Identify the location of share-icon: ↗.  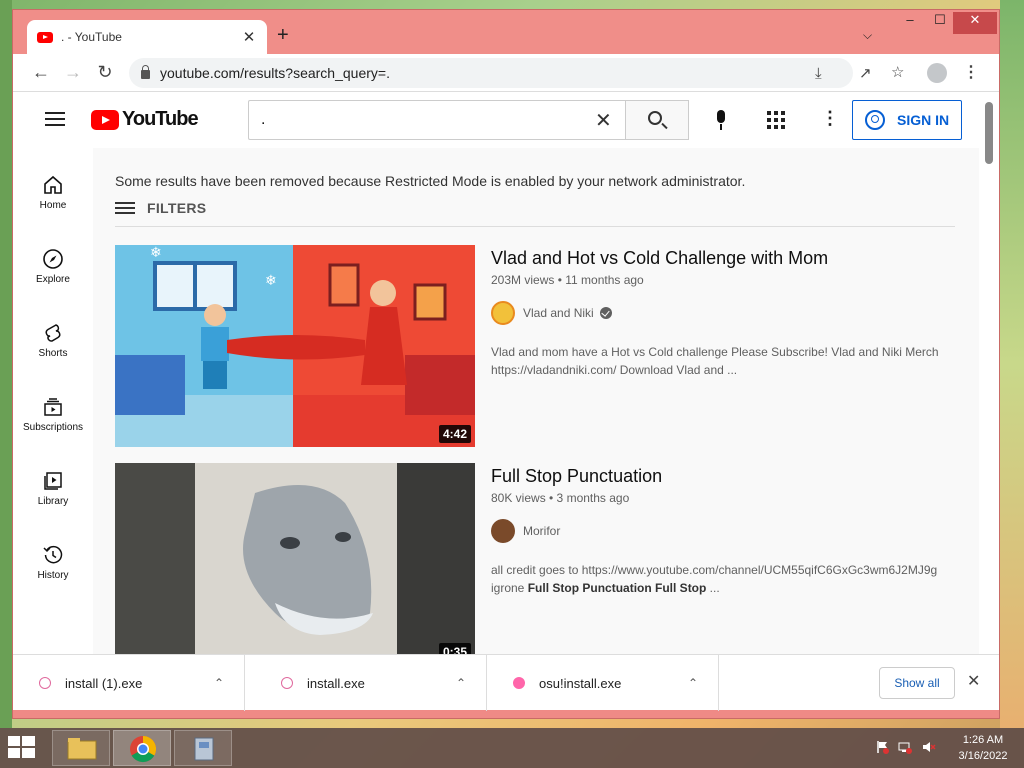
(865, 73).